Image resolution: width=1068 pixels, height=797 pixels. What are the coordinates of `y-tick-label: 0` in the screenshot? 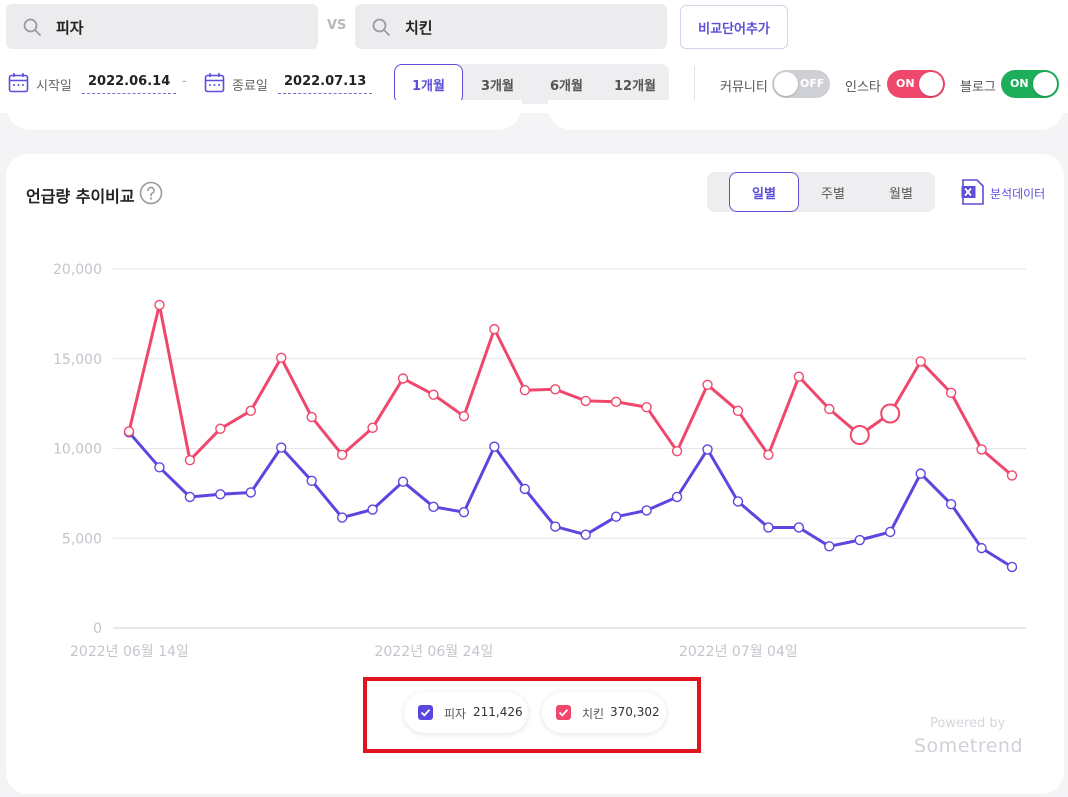 It's located at (97, 629).